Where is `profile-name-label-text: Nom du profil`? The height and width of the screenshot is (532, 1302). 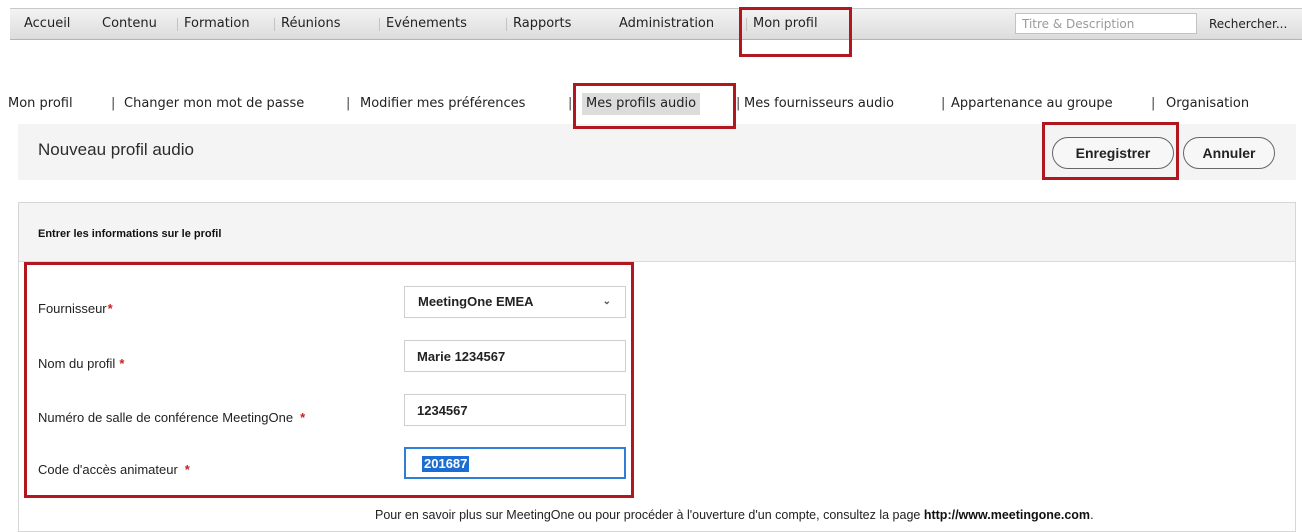
profile-name-label-text: Nom du profil is located at coordinates (77, 363).